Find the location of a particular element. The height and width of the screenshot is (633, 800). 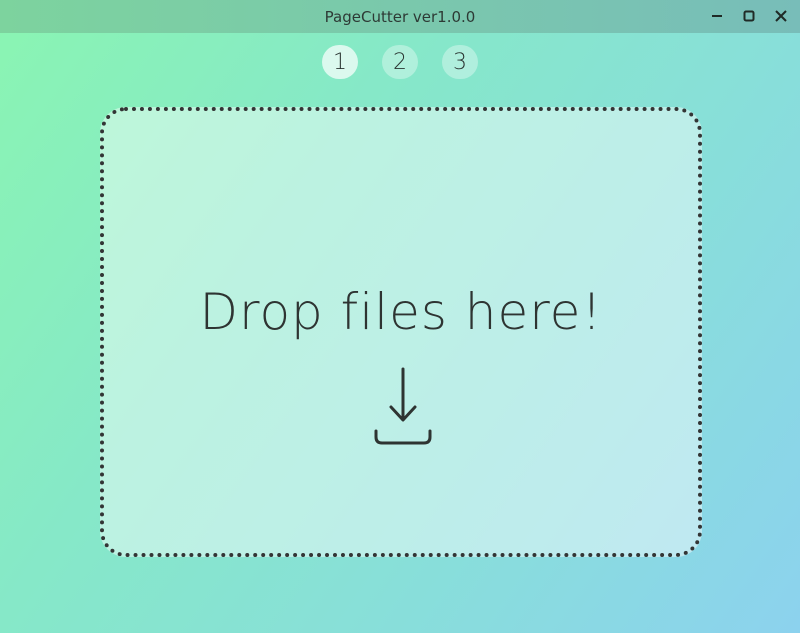

title-bar: PageCutter ver1.0.0 is located at coordinates (400, 16).